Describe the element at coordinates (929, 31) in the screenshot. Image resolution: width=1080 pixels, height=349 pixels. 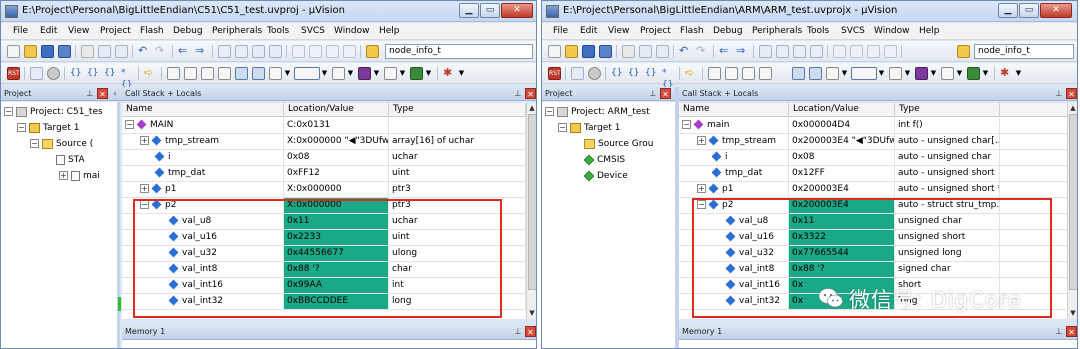
I see `menu-help: Help` at that location.